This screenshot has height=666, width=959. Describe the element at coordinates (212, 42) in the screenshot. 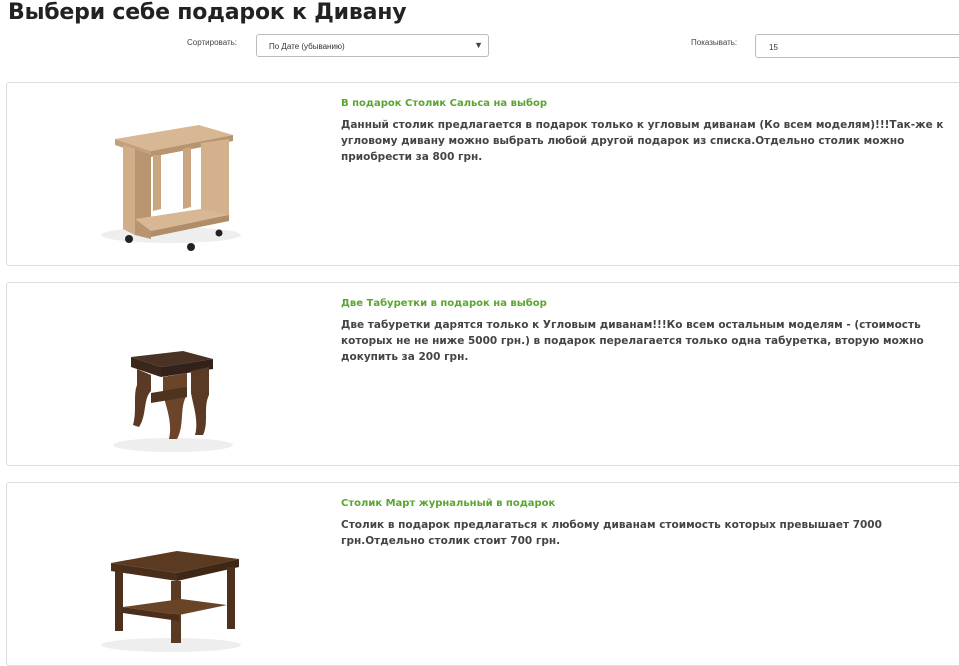

I see `sort-label: Сортировать:` at that location.